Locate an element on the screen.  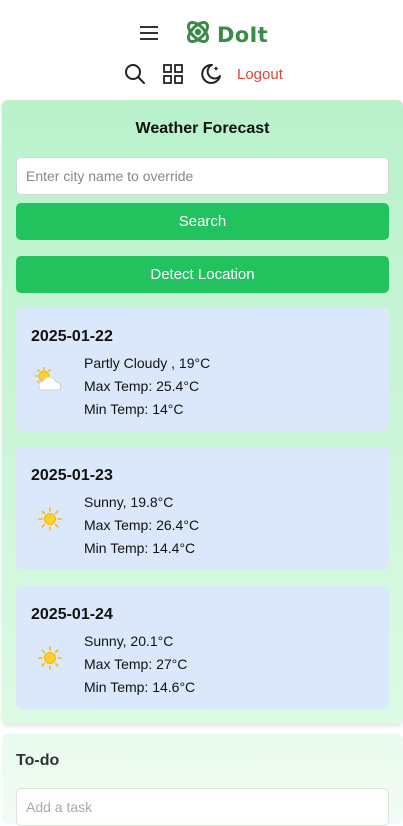
search-icon is located at coordinates (135, 74).